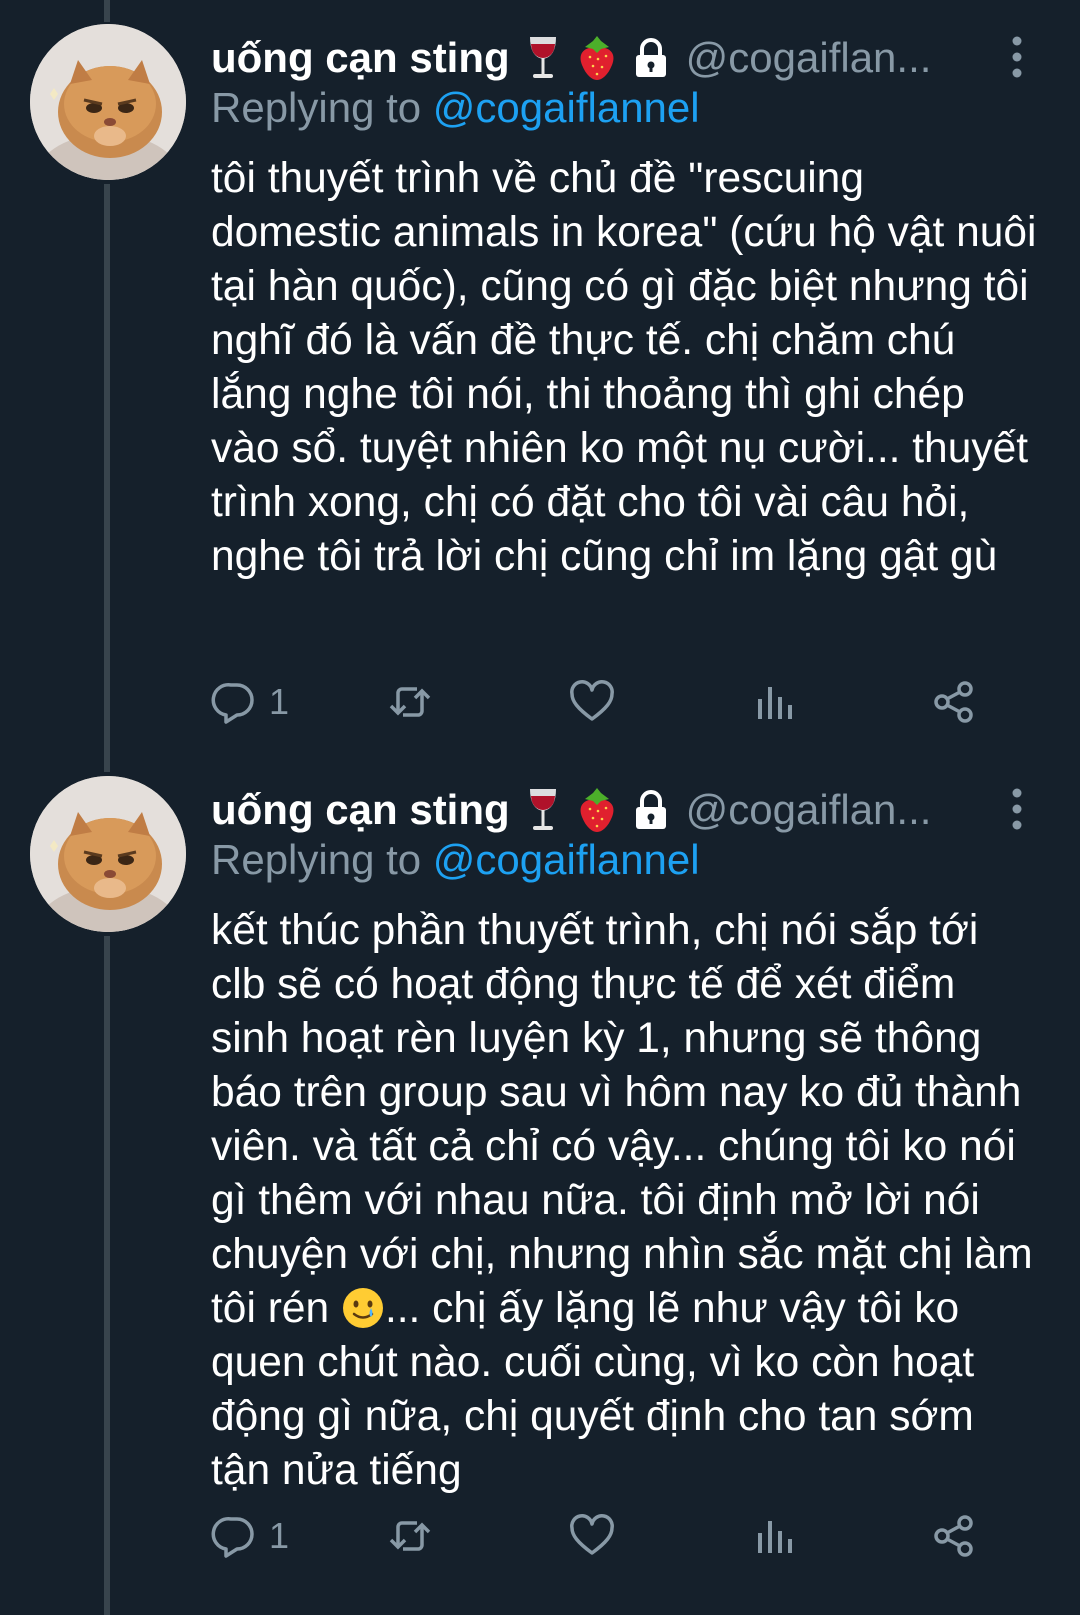 Image resolution: width=1080 pixels, height=1615 pixels. Describe the element at coordinates (363, 1308) in the screenshot. I see `smiling-face-with-tear-emoji` at that location.